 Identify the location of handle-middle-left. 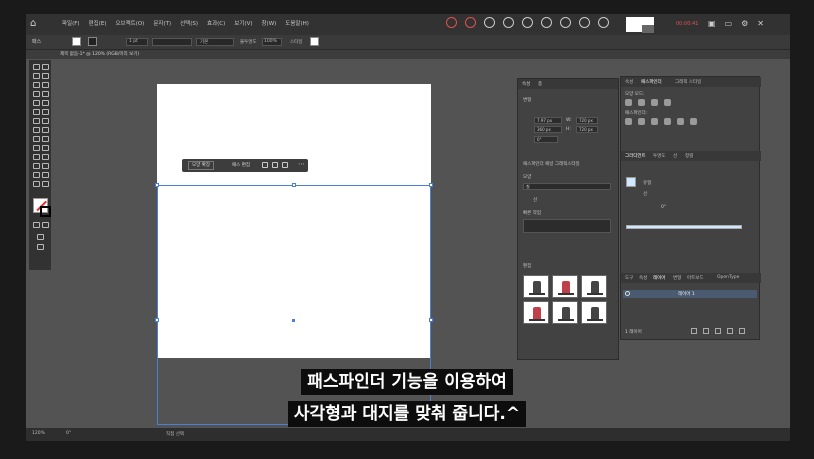
(157, 320).